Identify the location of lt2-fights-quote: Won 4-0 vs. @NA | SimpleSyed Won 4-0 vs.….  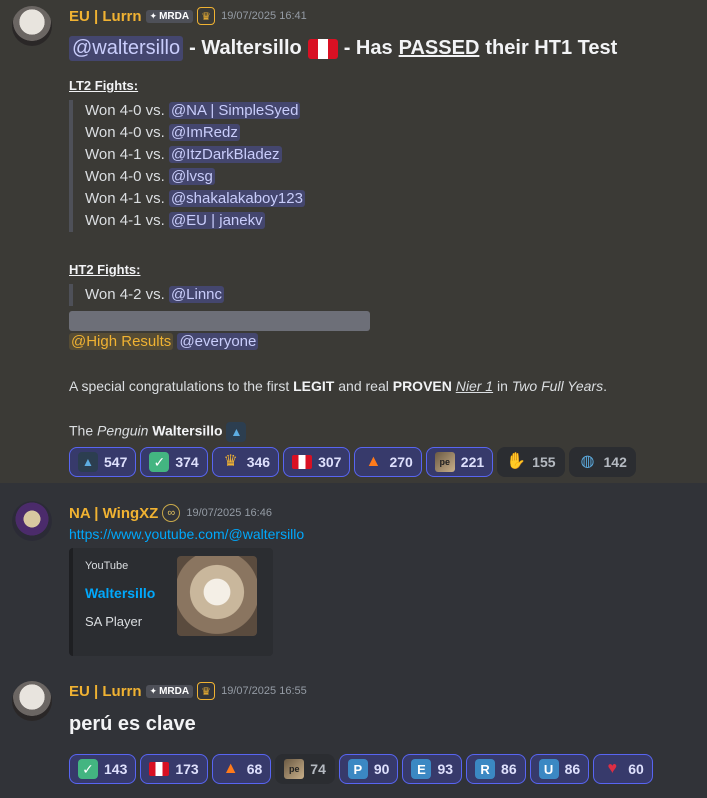
(187, 166).